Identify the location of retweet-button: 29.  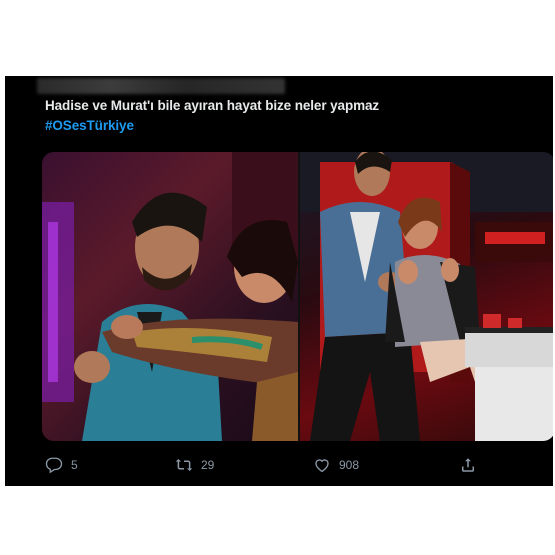
(194, 465).